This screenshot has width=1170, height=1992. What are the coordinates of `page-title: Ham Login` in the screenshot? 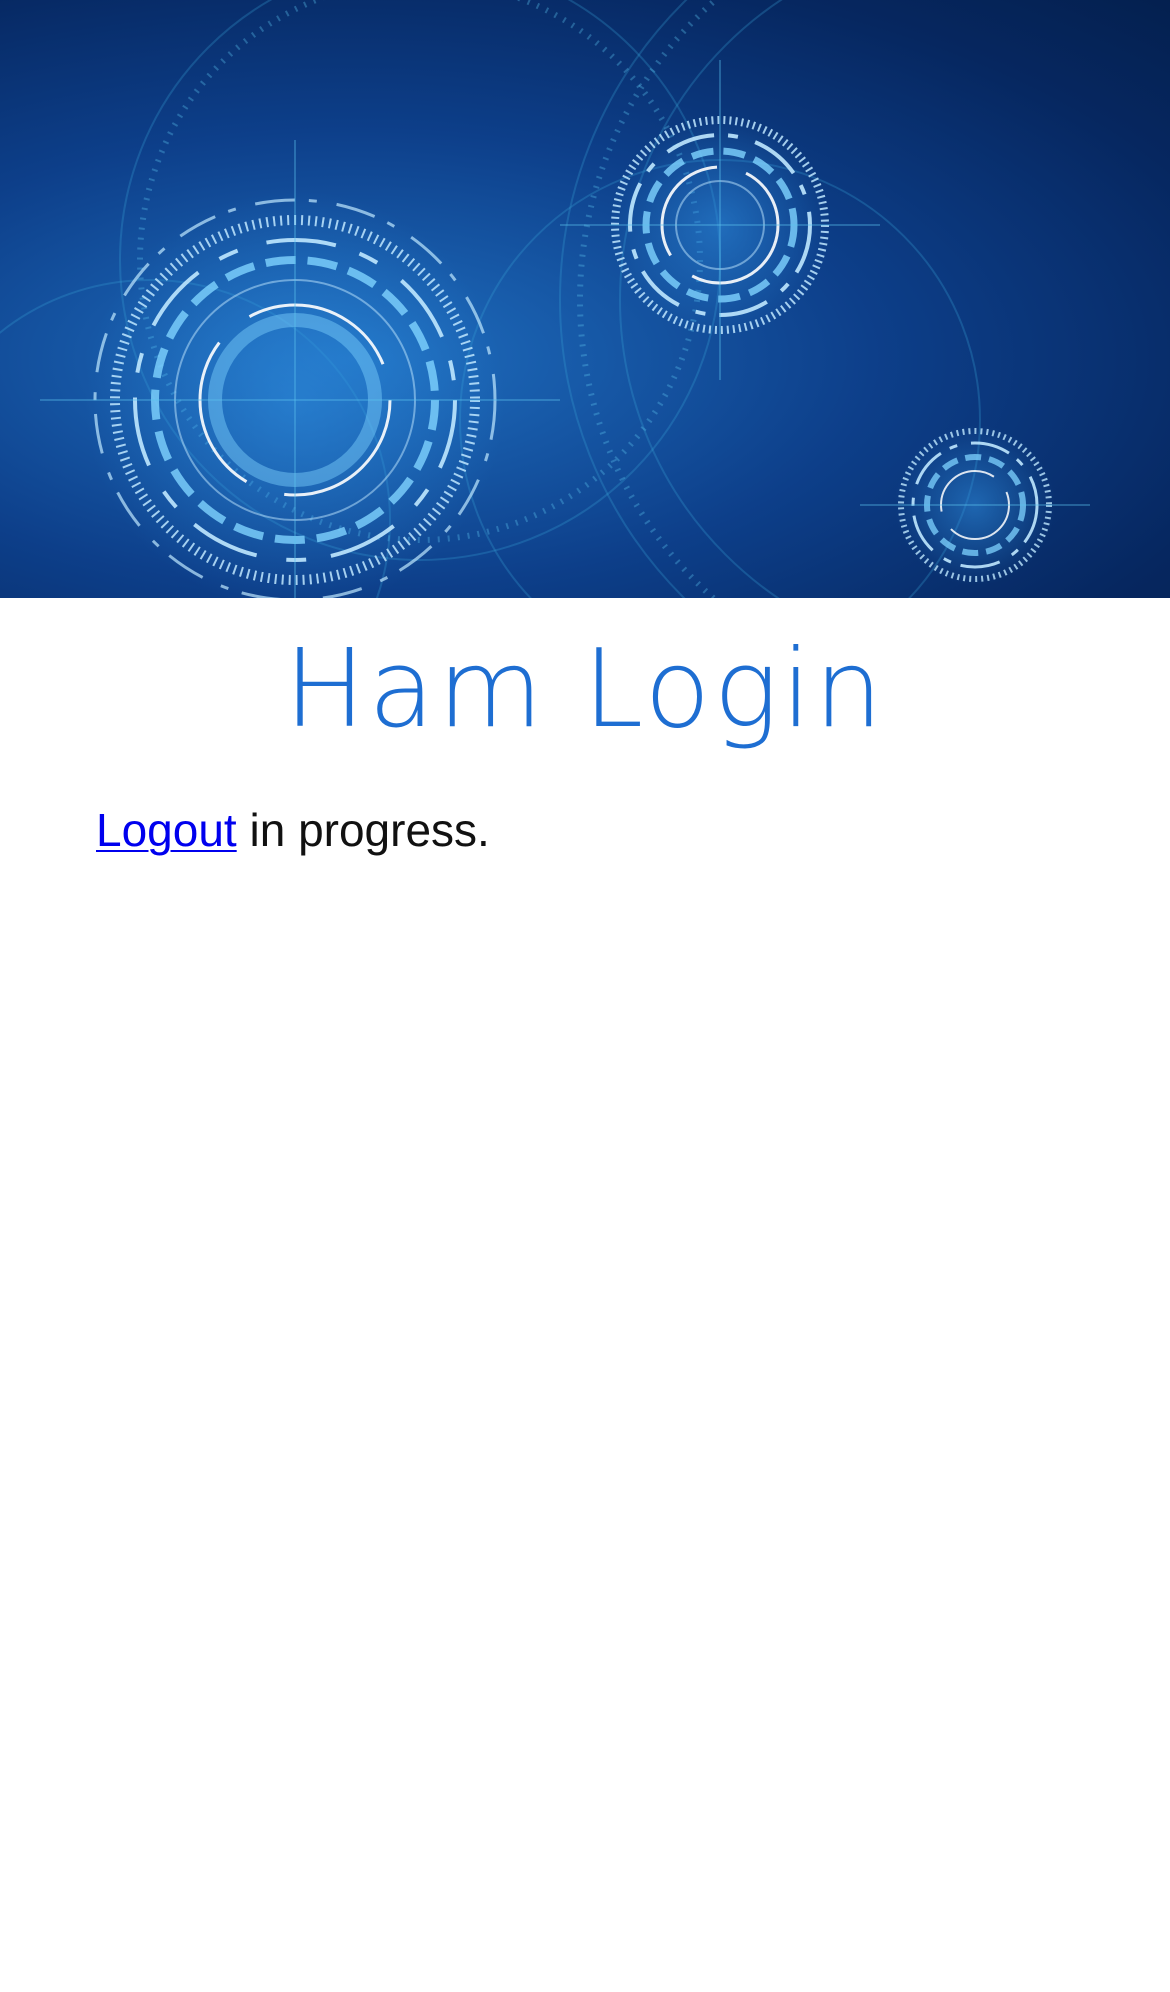 It's located at (585, 689).